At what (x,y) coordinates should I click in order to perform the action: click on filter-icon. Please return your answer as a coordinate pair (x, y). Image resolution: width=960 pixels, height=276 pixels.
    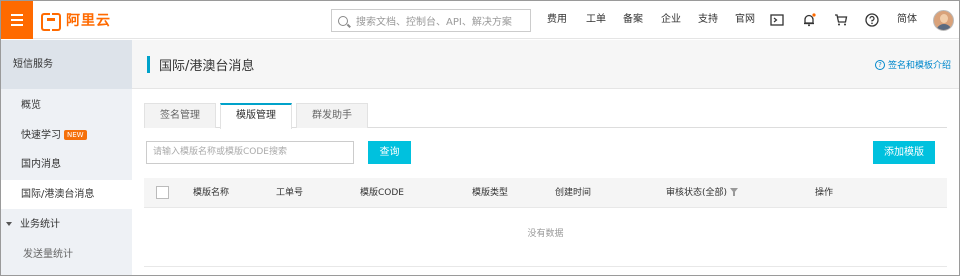
    Looking at the image, I should click on (734, 192).